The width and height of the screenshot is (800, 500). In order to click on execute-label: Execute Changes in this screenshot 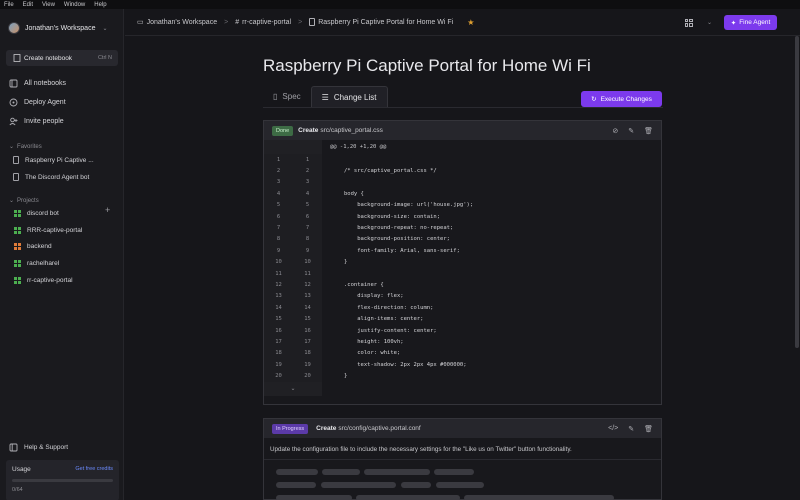, I will do `click(626, 99)`.